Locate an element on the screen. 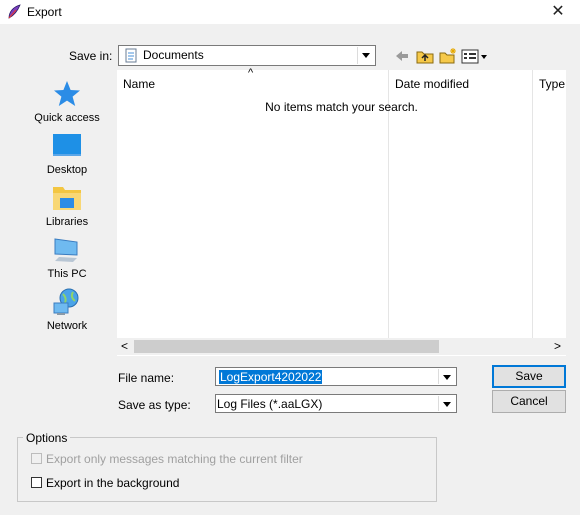 The width and height of the screenshot is (580, 515). place-quick-access: Quick access is located at coordinates (67, 101).